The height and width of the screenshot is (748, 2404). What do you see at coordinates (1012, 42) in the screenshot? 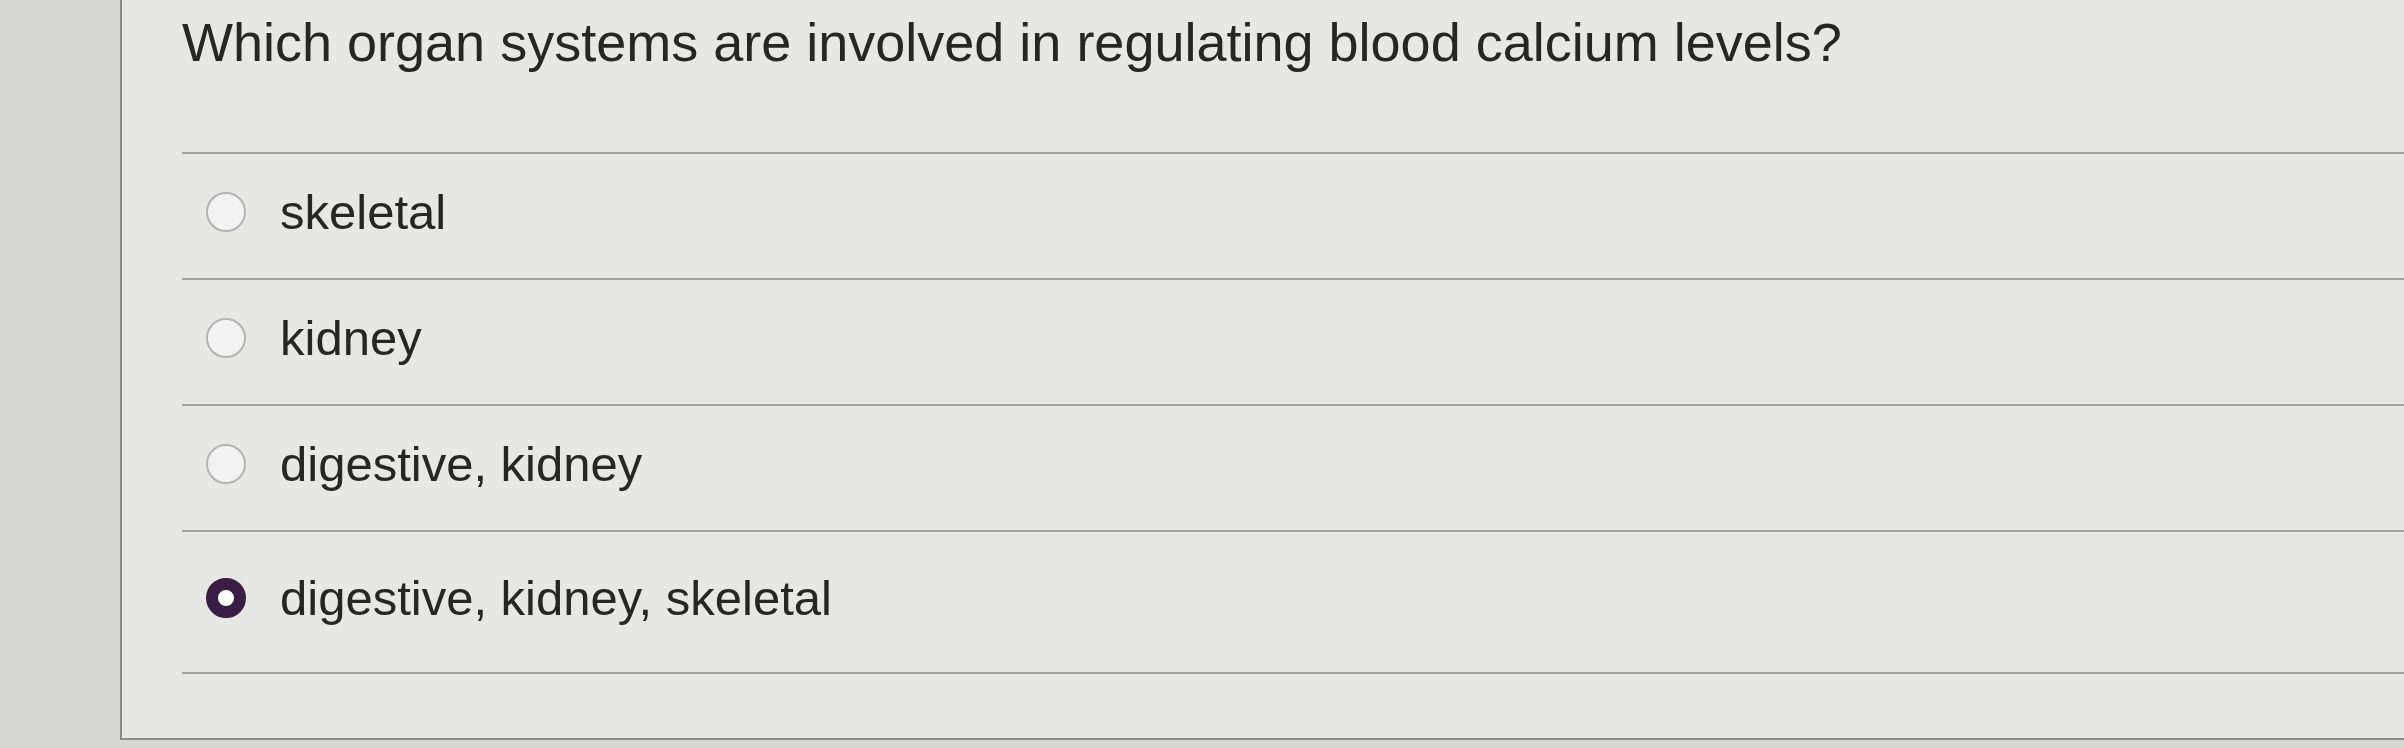
I see `question-text: Which organ systems are involved in regulating blood calcium levels?` at bounding box center [1012, 42].